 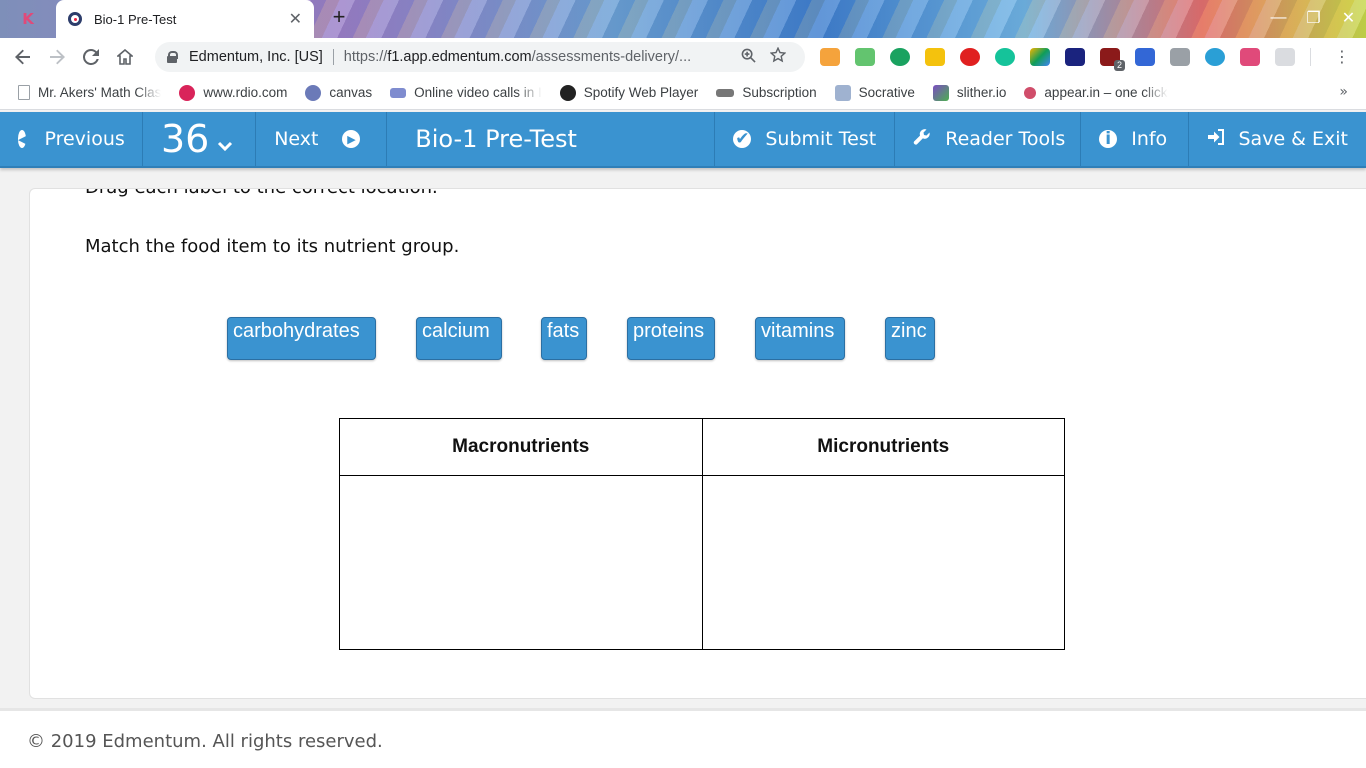 I want to click on drag-label-zinc: zinc, so click(x=910, y=338).